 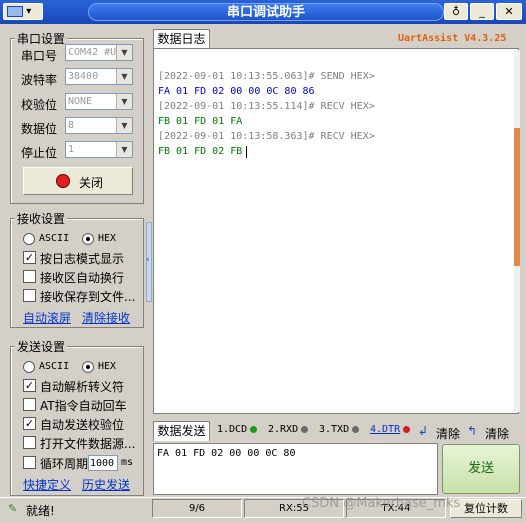 I want to click on pin-indicator: 1.DCD, so click(x=237, y=429).